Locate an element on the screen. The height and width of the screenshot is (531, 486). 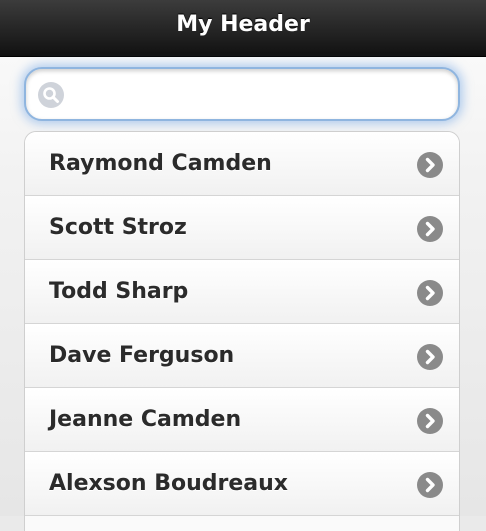
list-item-label: Todd Sharp is located at coordinates (119, 291).